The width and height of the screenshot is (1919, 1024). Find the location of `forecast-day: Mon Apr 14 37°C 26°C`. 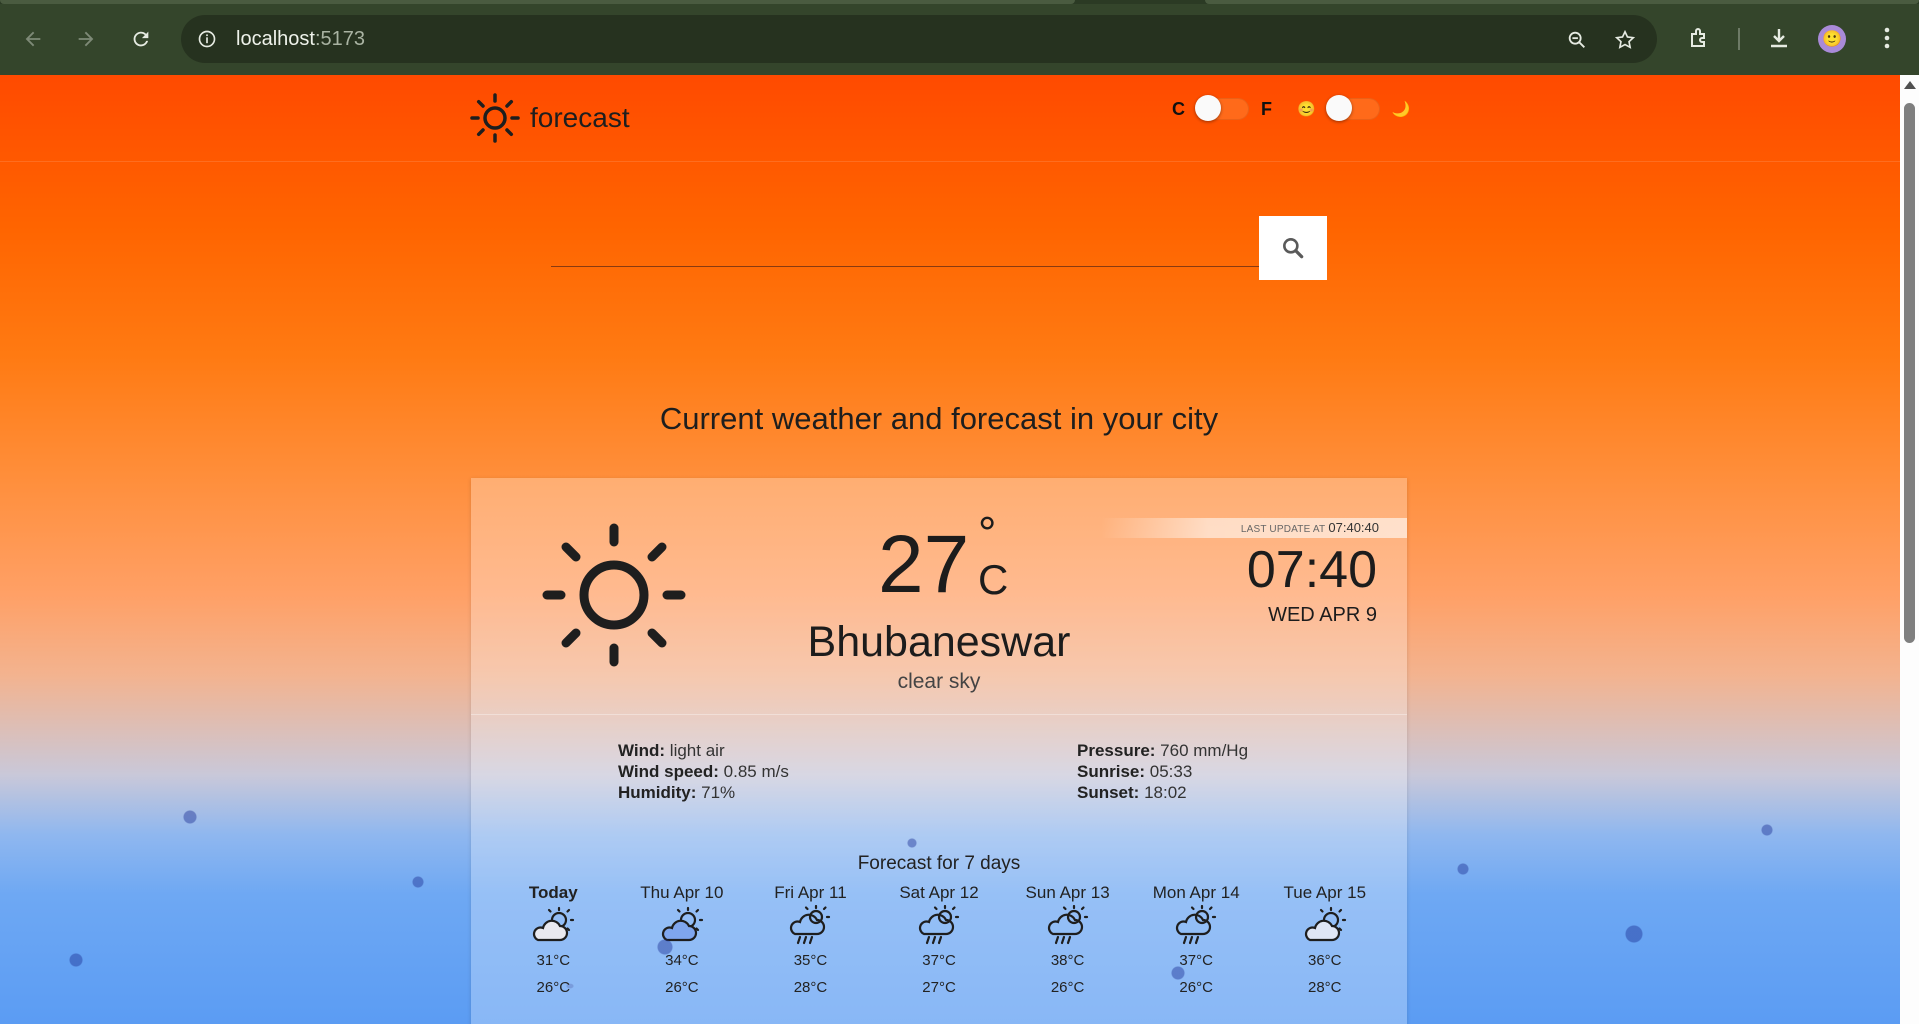

forecast-day: Mon Apr 14 37°C 26°C is located at coordinates (1196, 942).